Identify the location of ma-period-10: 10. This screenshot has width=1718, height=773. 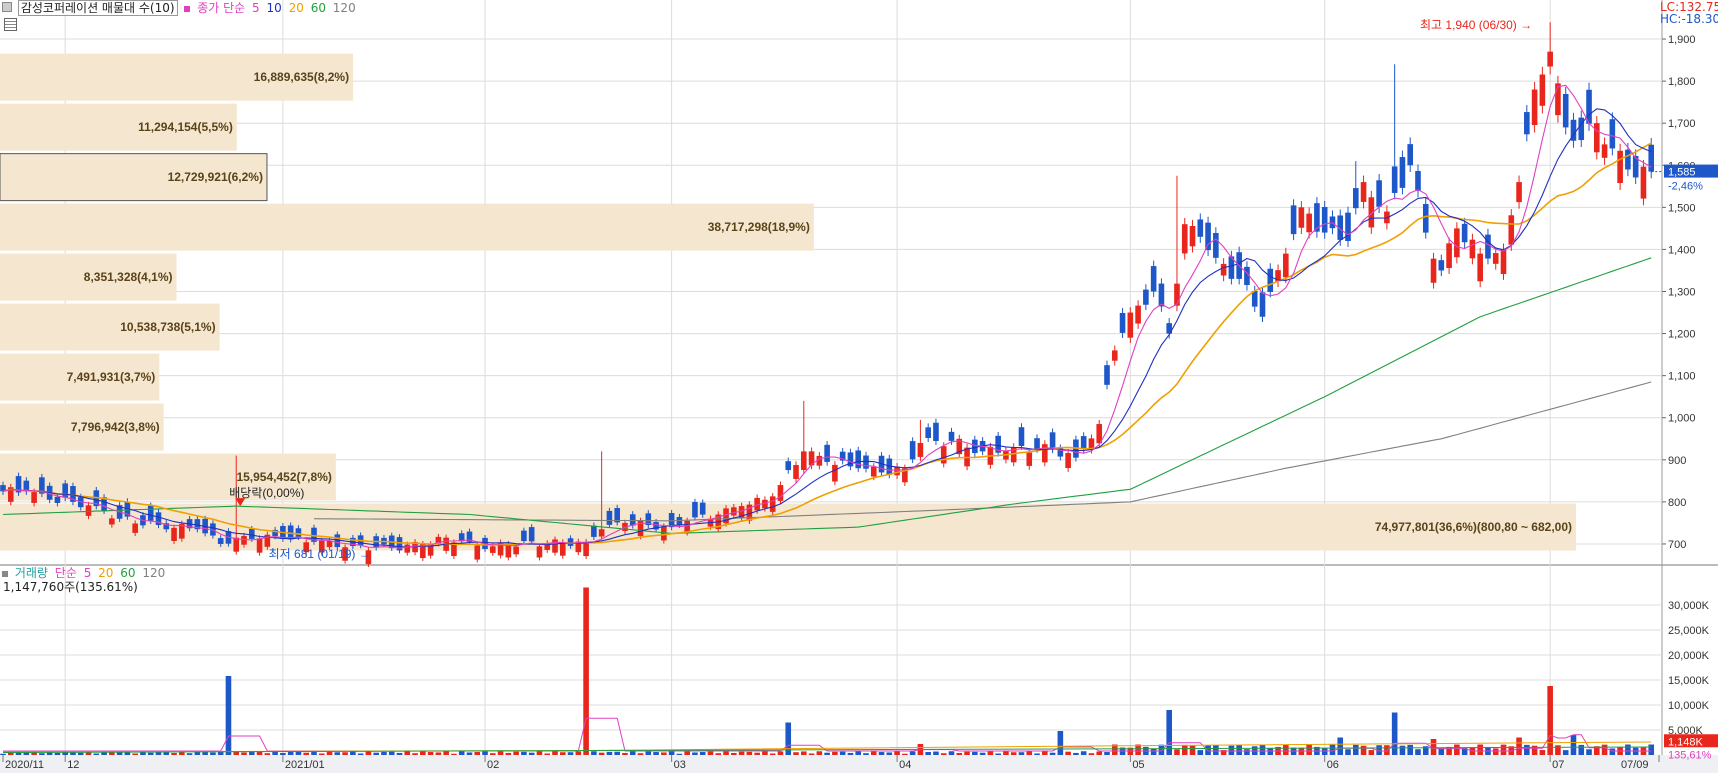
(273, 8).